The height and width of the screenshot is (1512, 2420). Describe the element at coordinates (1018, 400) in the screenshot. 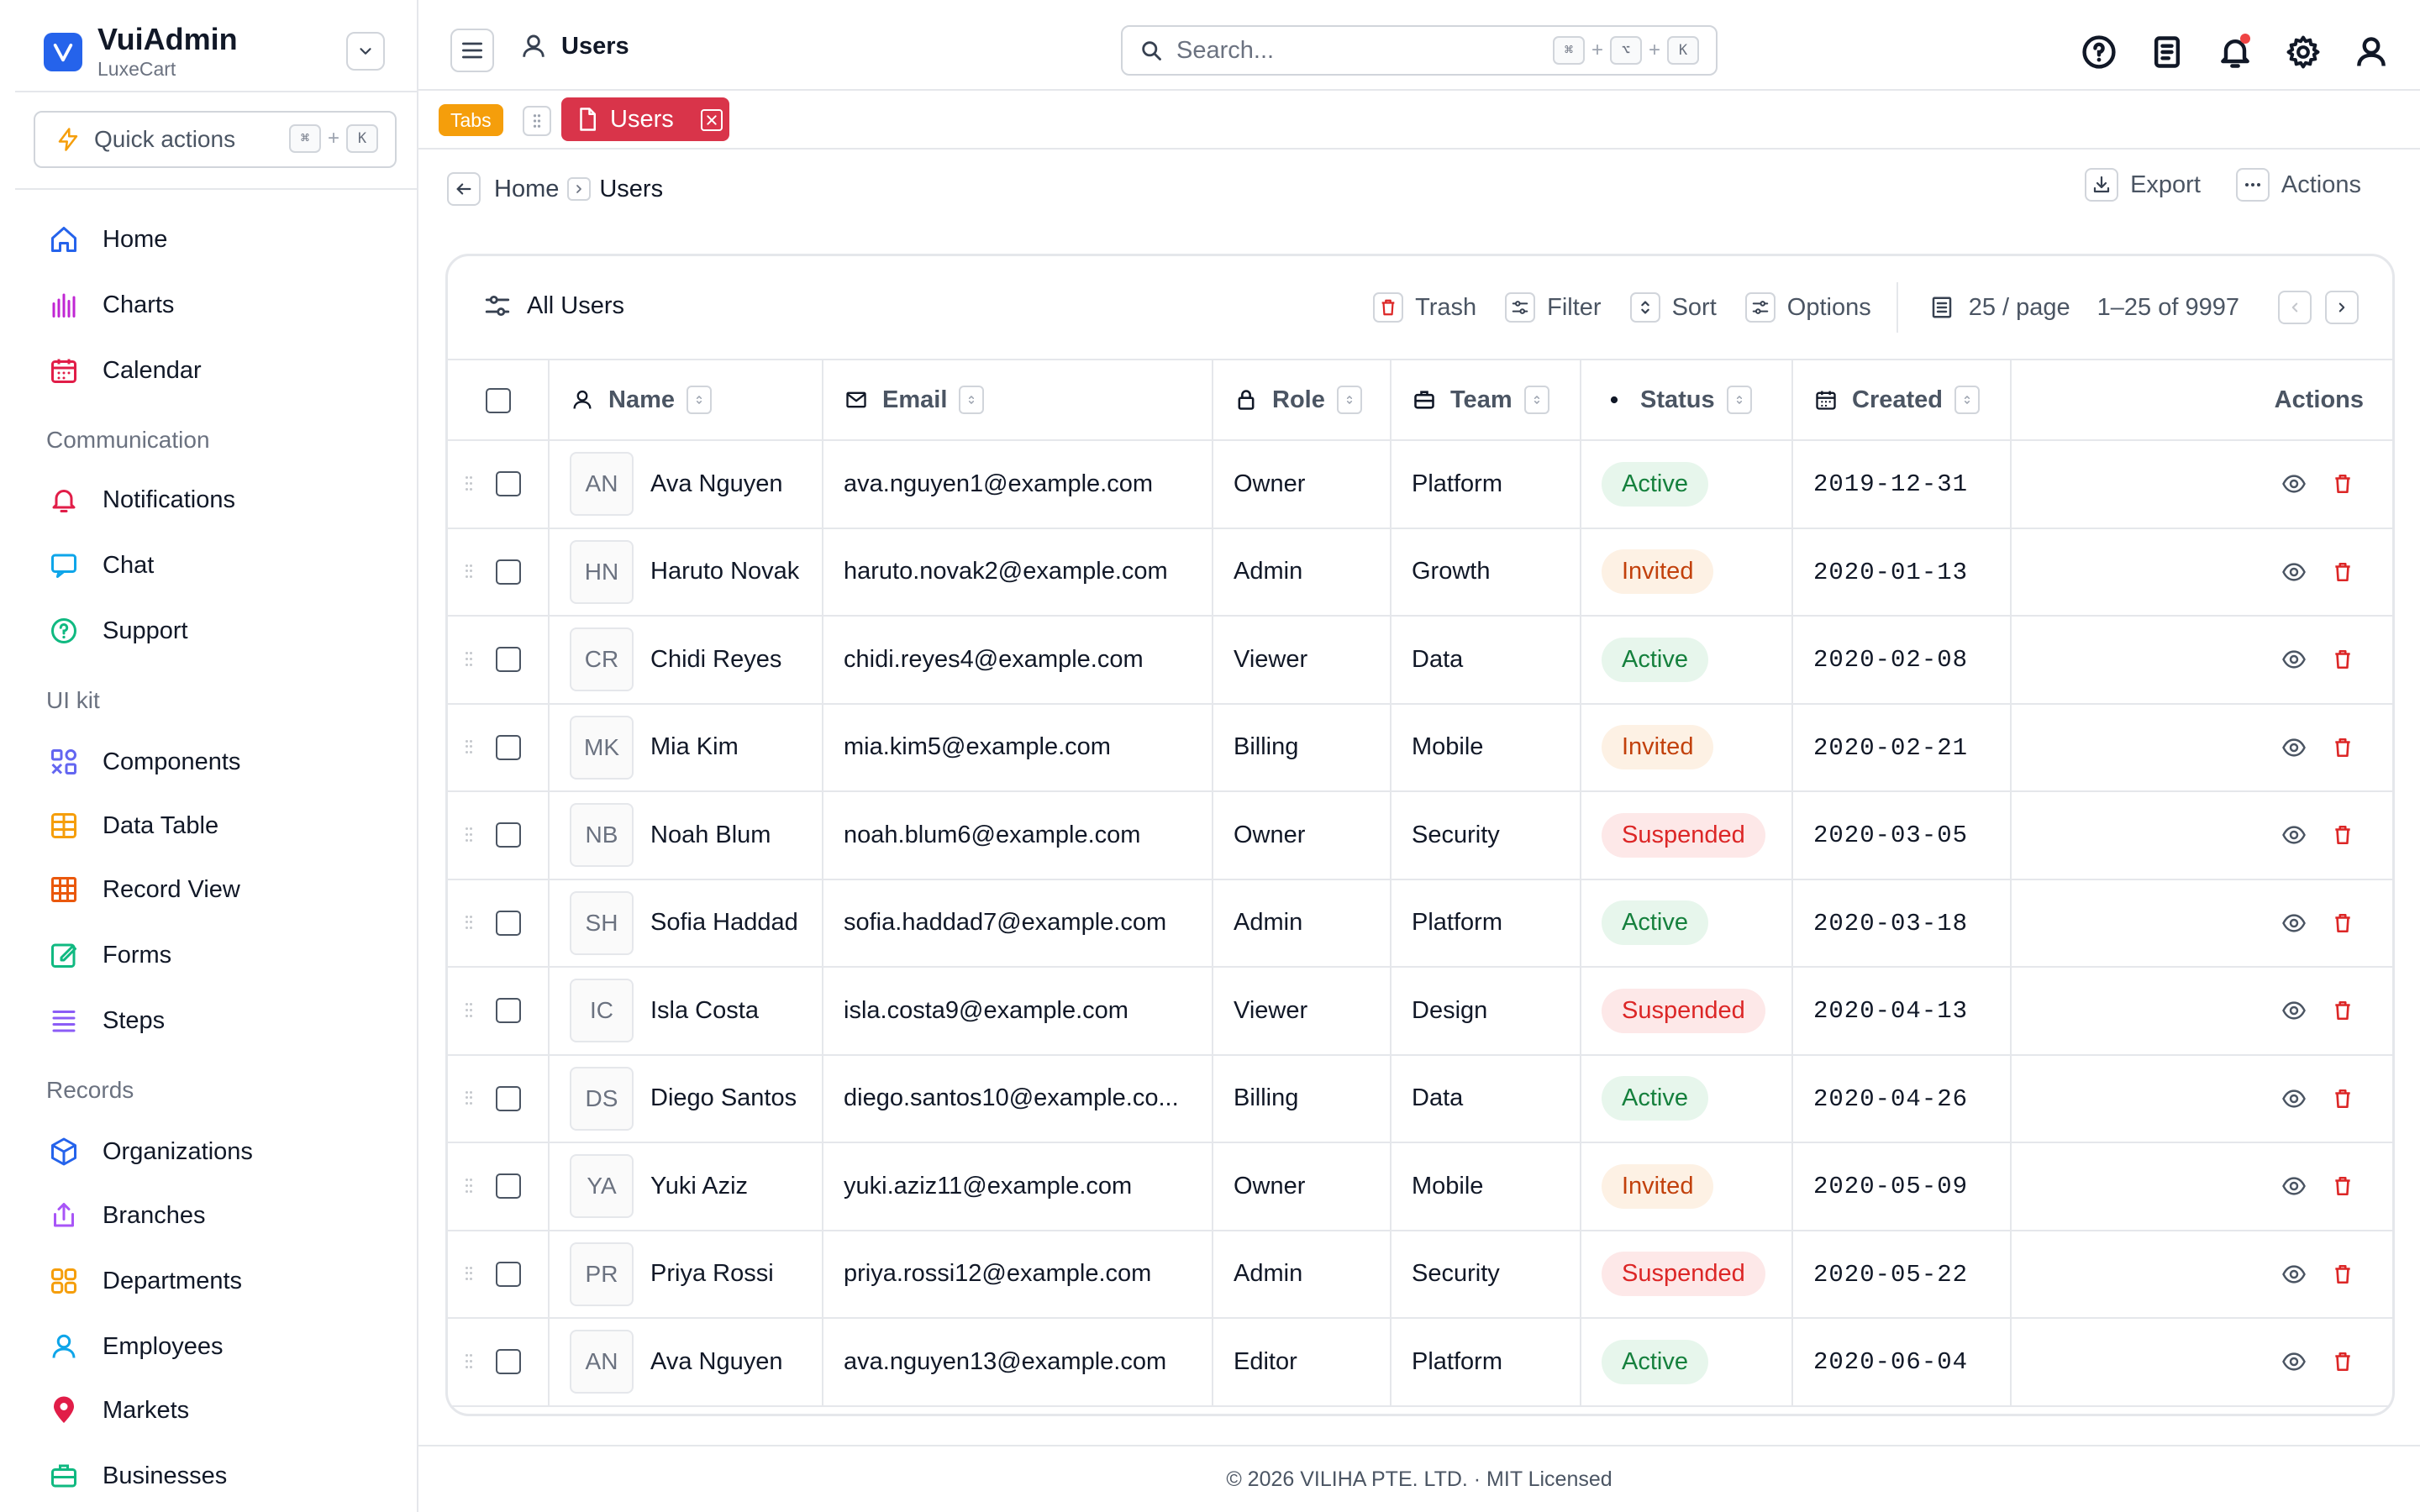

I see `column-header-email: Email` at that location.